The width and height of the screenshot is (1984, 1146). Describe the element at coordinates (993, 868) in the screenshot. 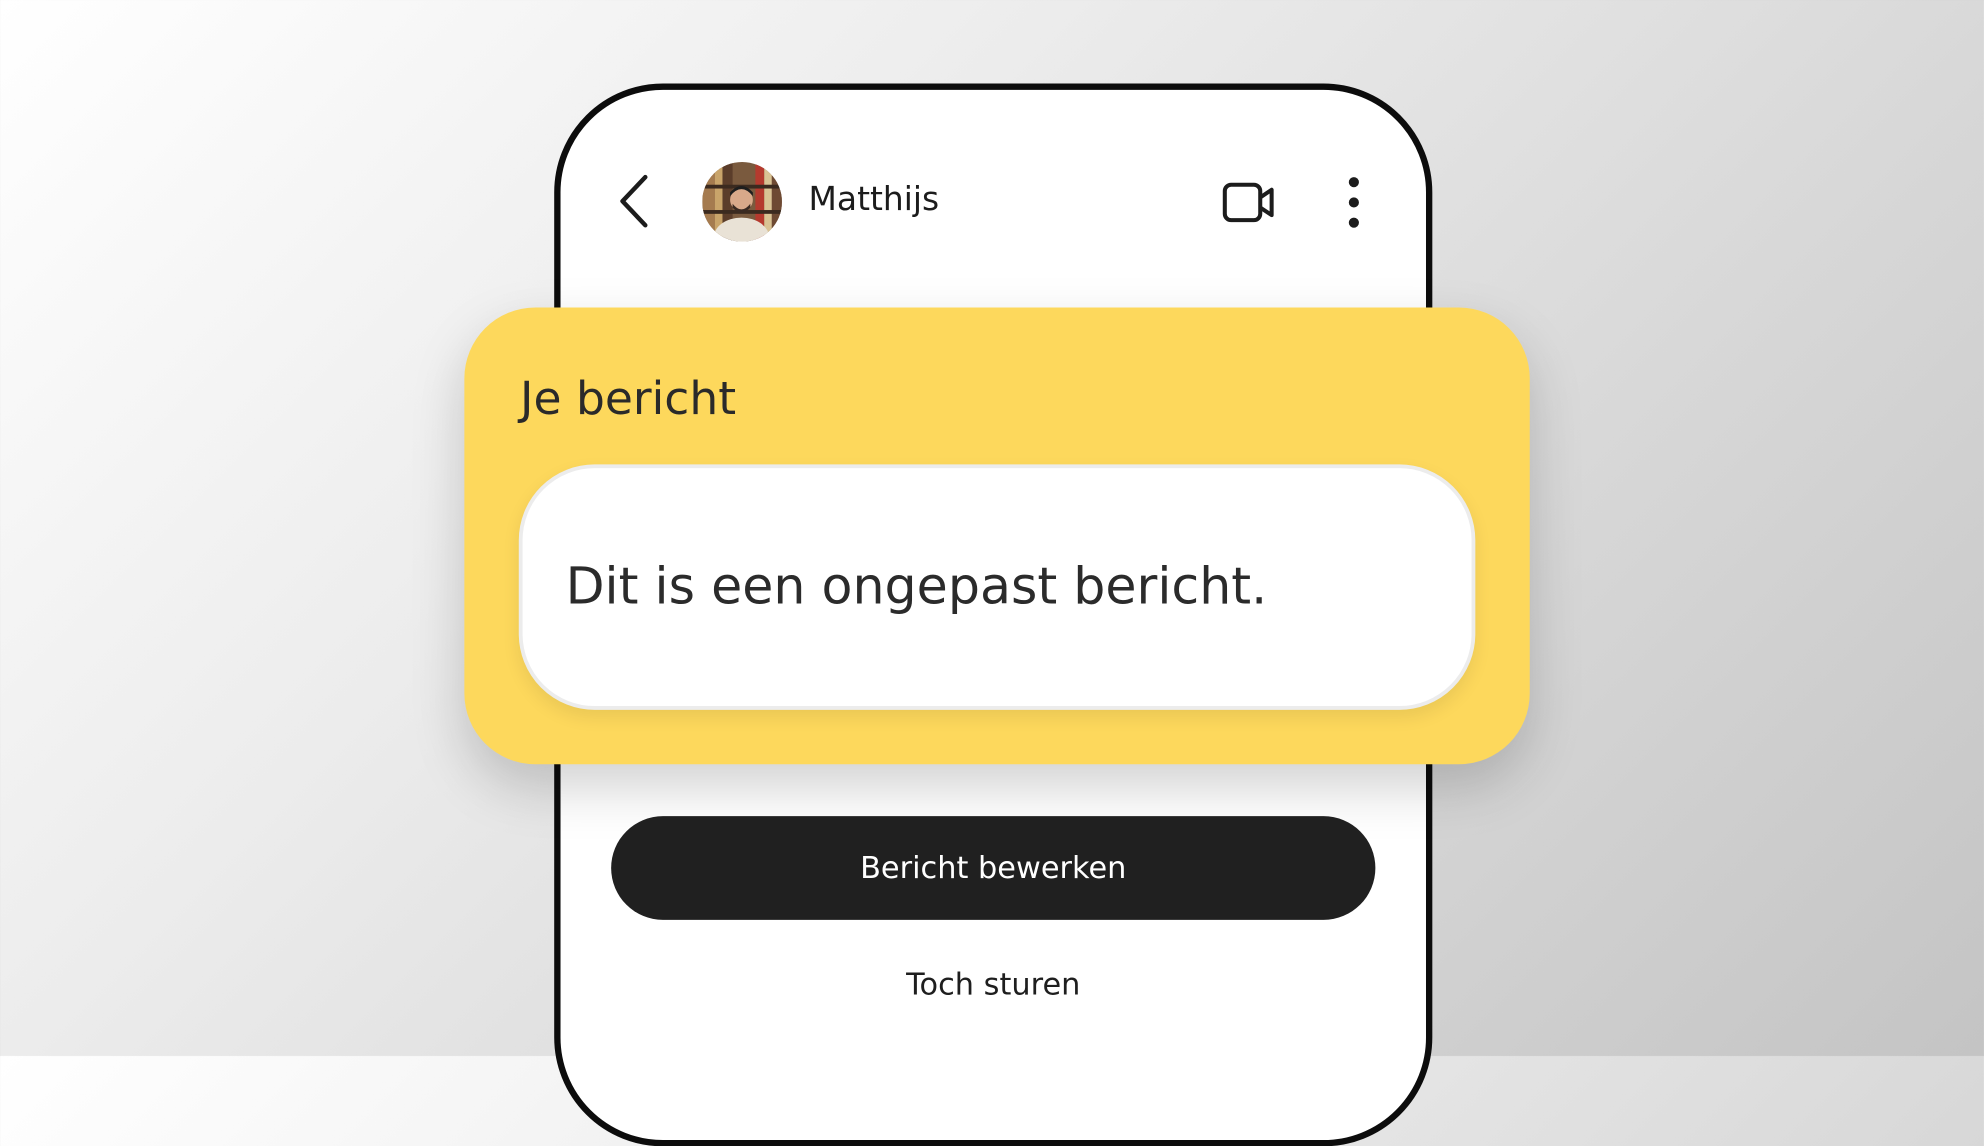

I see `edit-message-button: Bericht bewerken` at that location.